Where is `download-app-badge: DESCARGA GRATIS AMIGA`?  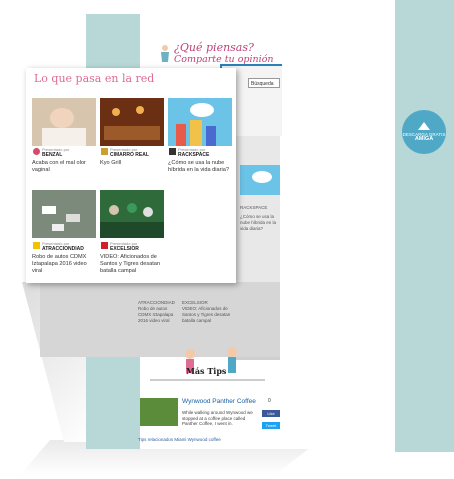
download-app-badge: DESCARGA GRATIS AMIGA is located at coordinates (424, 132).